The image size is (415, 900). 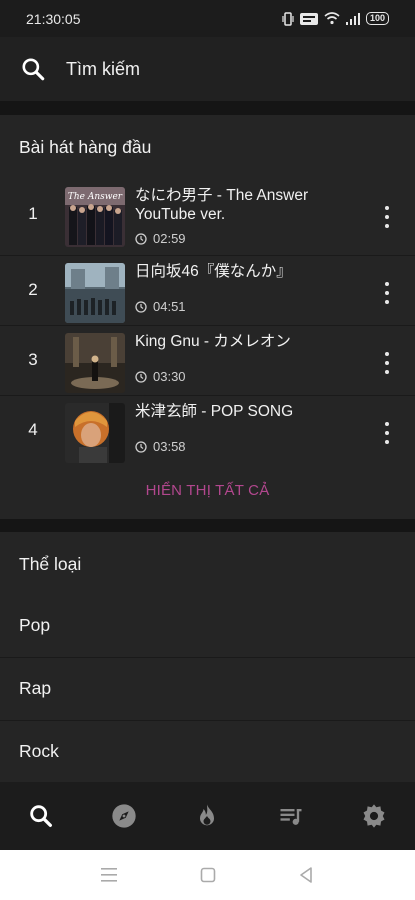 I want to click on song-row: 2 日向坂46『僕なんか』 04:51, so click(x=207, y=293).